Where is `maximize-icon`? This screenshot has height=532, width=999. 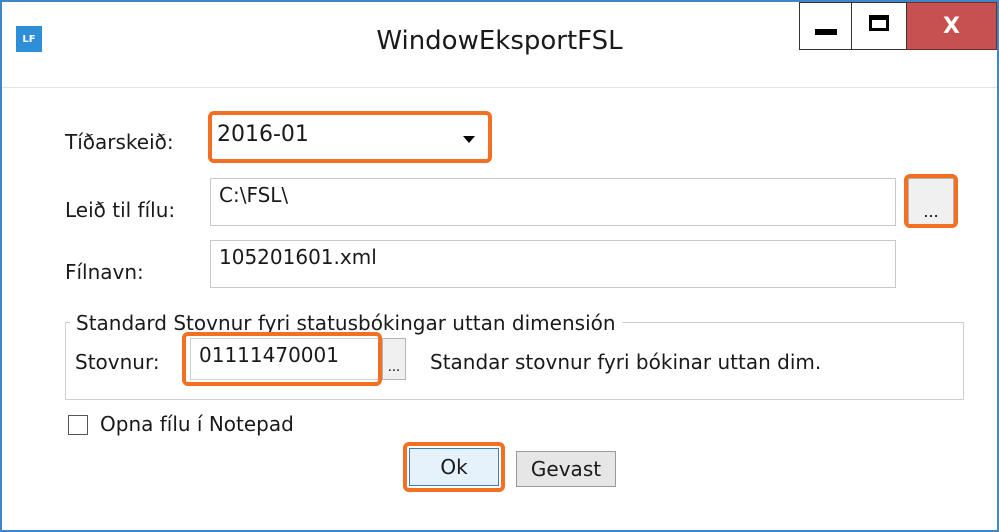
maximize-icon is located at coordinates (879, 23).